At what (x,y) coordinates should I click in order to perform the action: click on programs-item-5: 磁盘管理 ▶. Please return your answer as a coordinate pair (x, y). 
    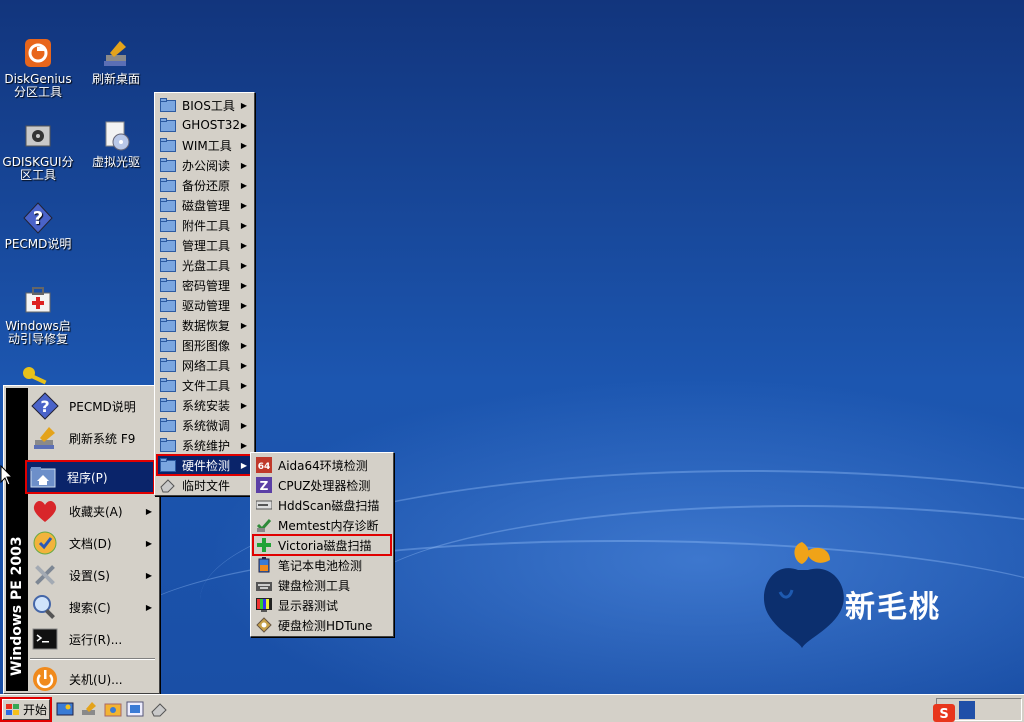
    Looking at the image, I should click on (204, 205).